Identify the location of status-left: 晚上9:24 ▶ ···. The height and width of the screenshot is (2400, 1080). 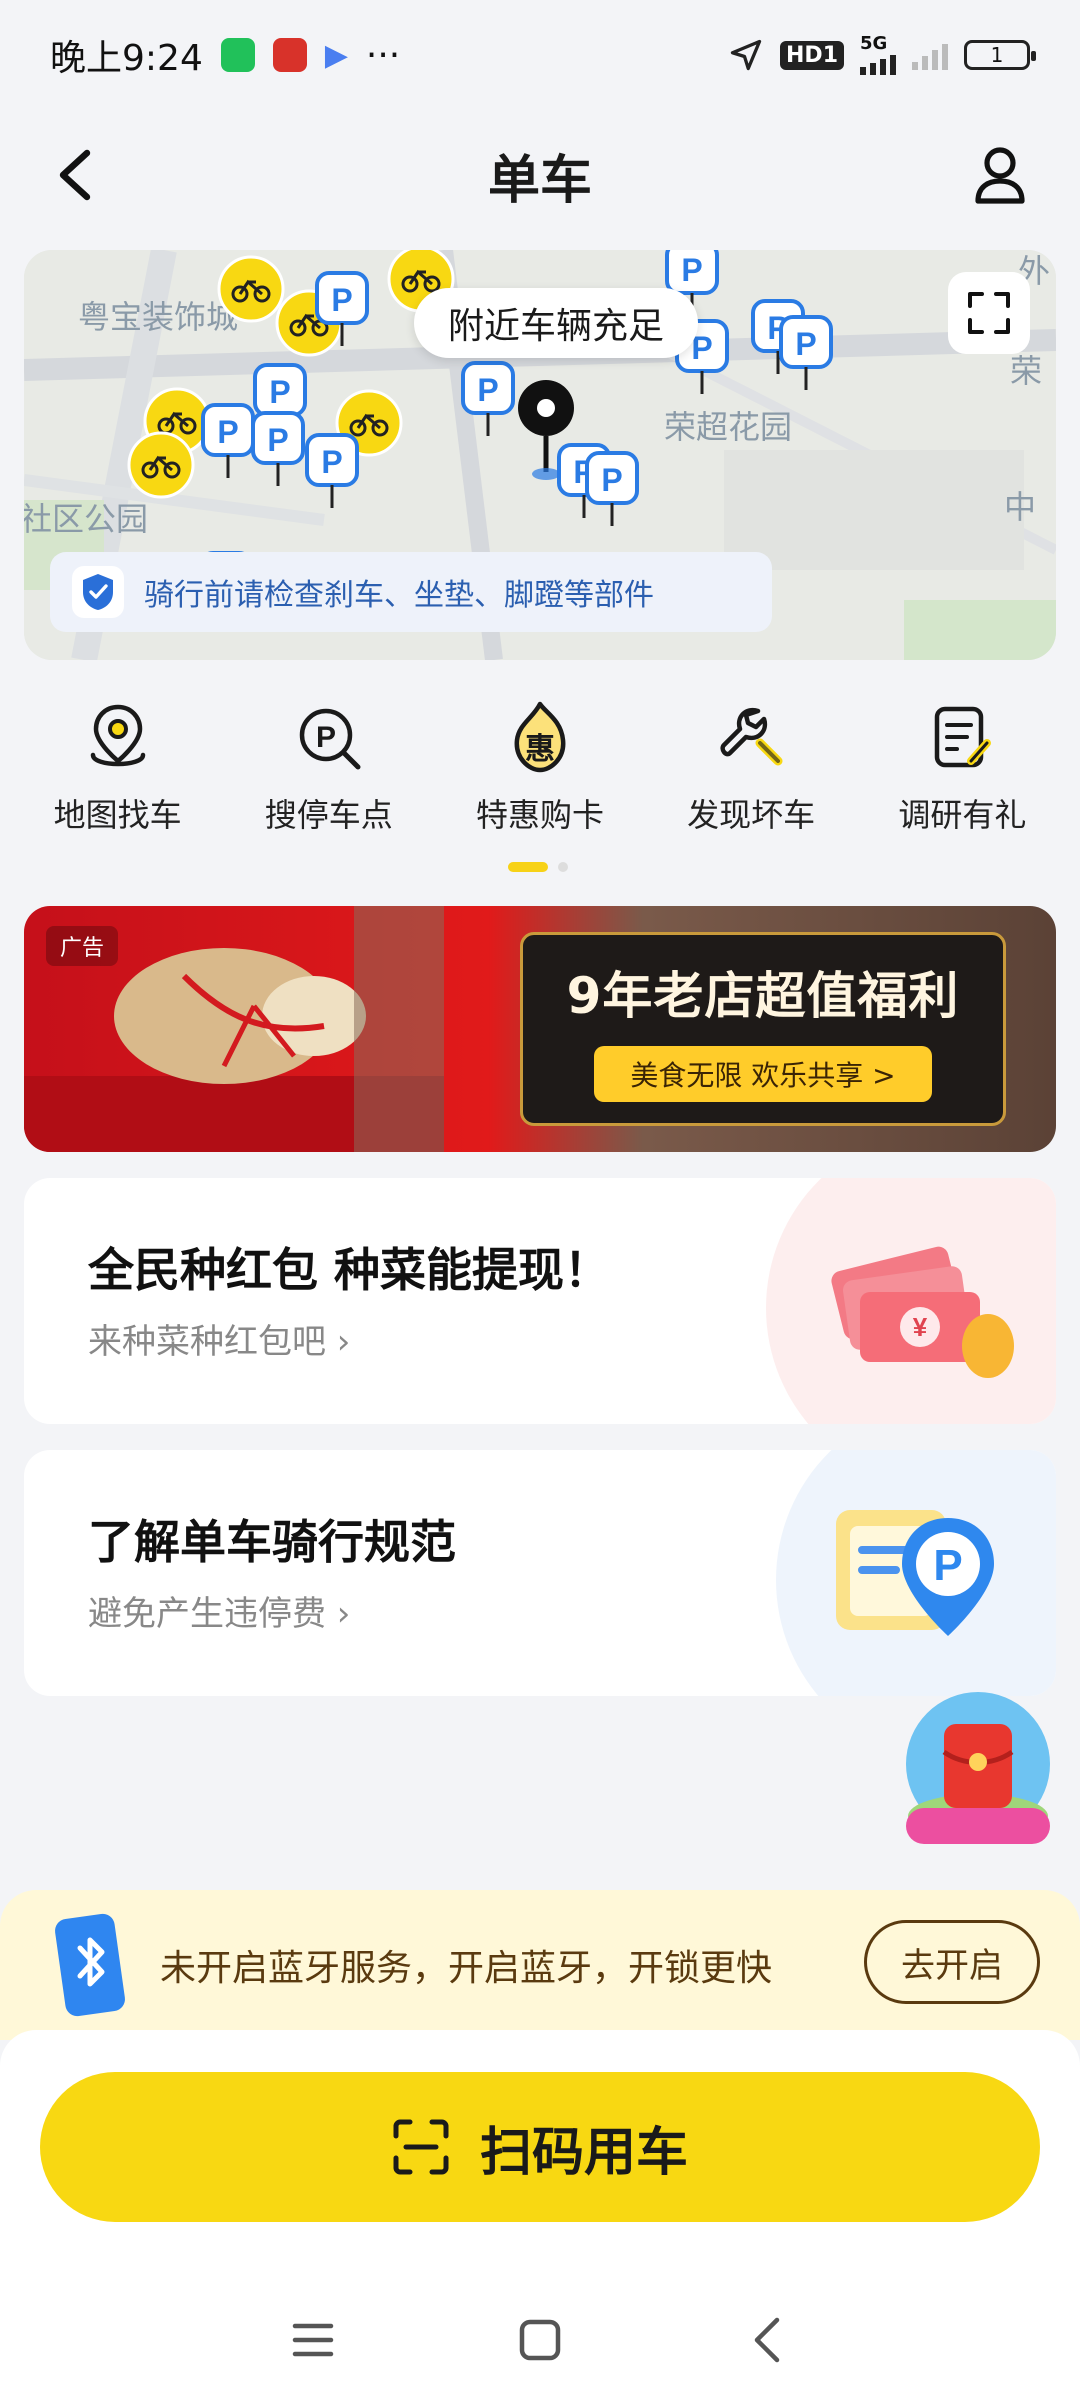
(225, 55).